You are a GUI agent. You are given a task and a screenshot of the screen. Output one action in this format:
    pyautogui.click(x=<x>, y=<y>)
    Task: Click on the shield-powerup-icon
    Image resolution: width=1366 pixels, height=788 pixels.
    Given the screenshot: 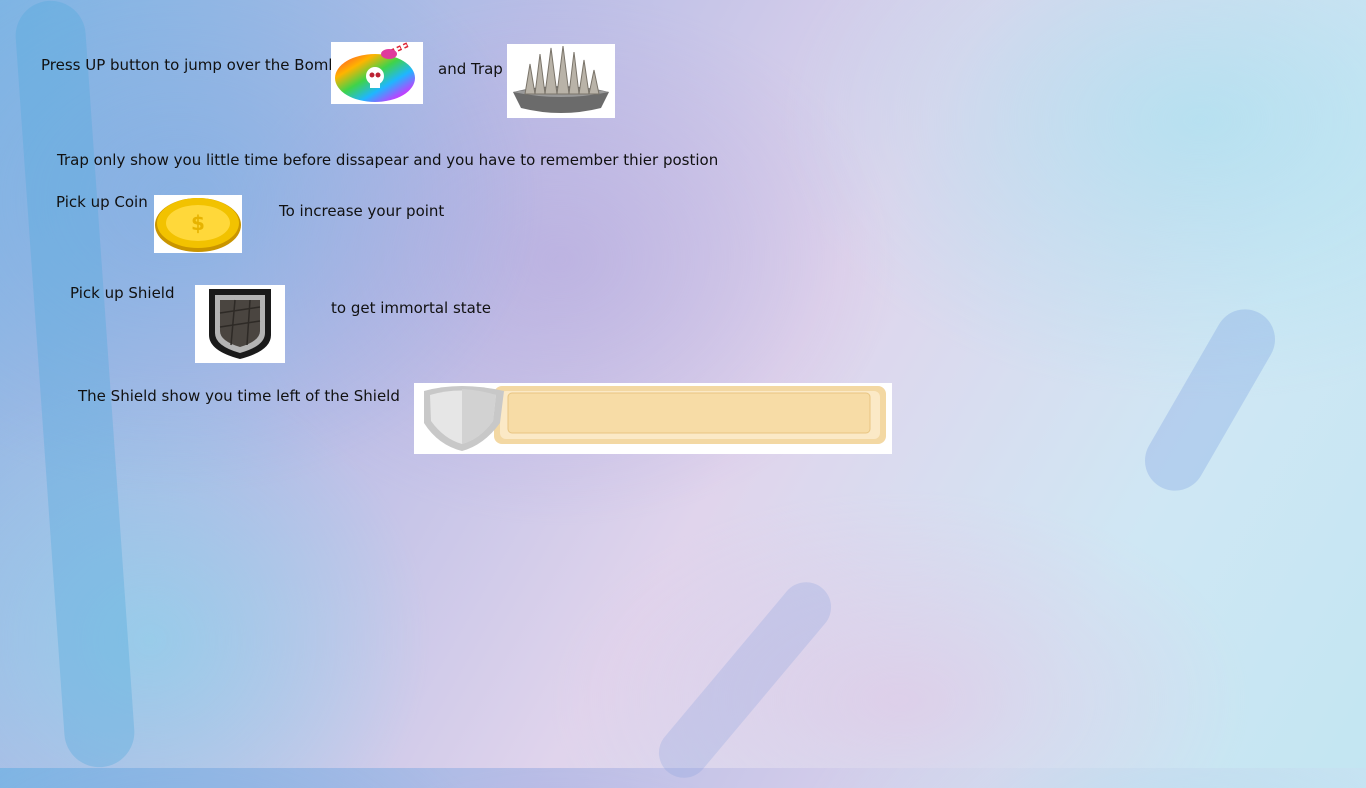 What is the action you would take?
    pyautogui.click(x=240, y=324)
    